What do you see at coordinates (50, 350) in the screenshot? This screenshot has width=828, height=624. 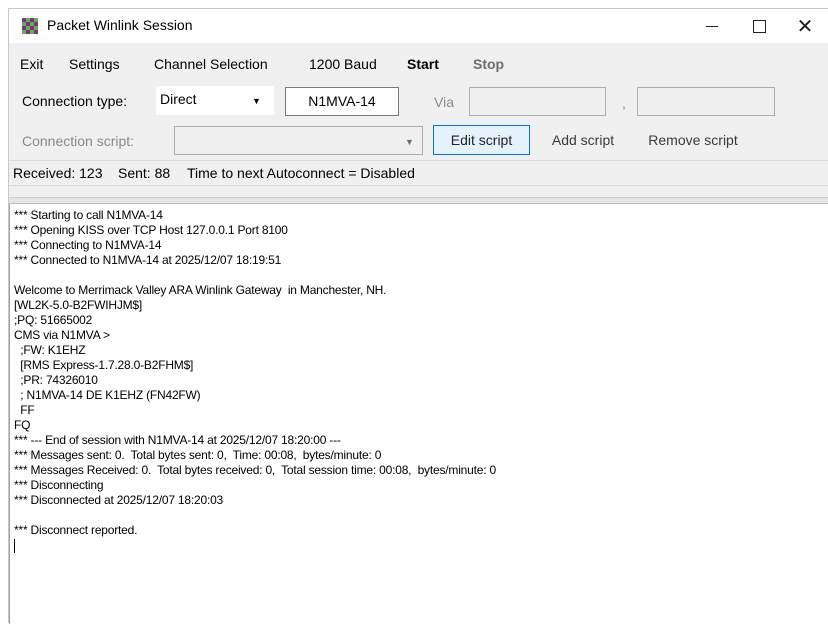 I see `log-line: ;FW: K1EHZ` at bounding box center [50, 350].